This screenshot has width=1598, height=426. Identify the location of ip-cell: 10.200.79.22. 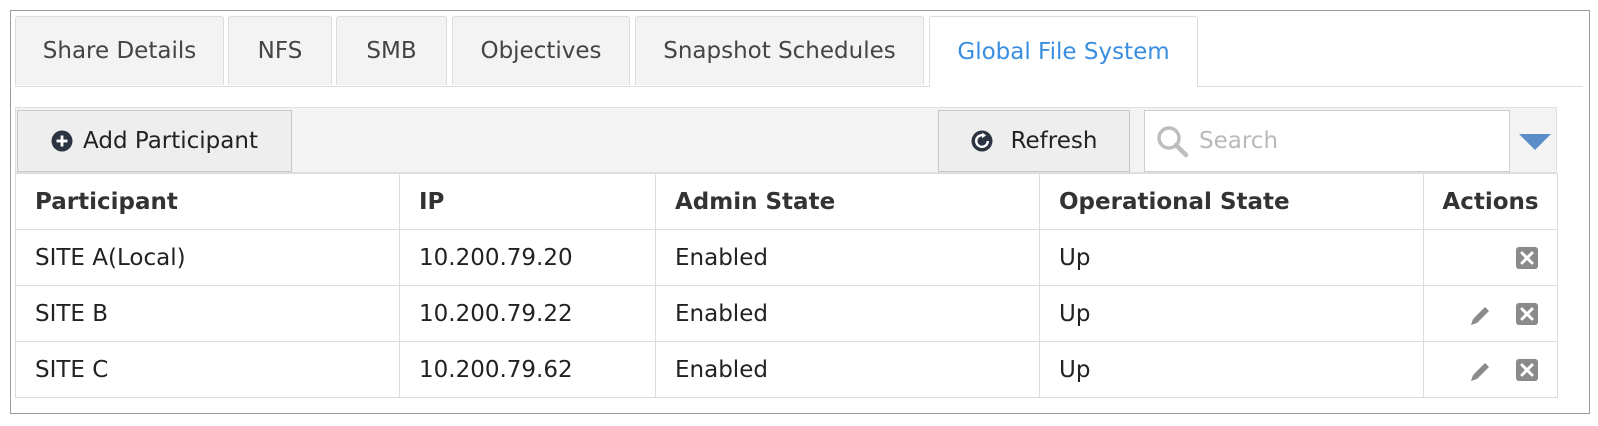
(527, 313).